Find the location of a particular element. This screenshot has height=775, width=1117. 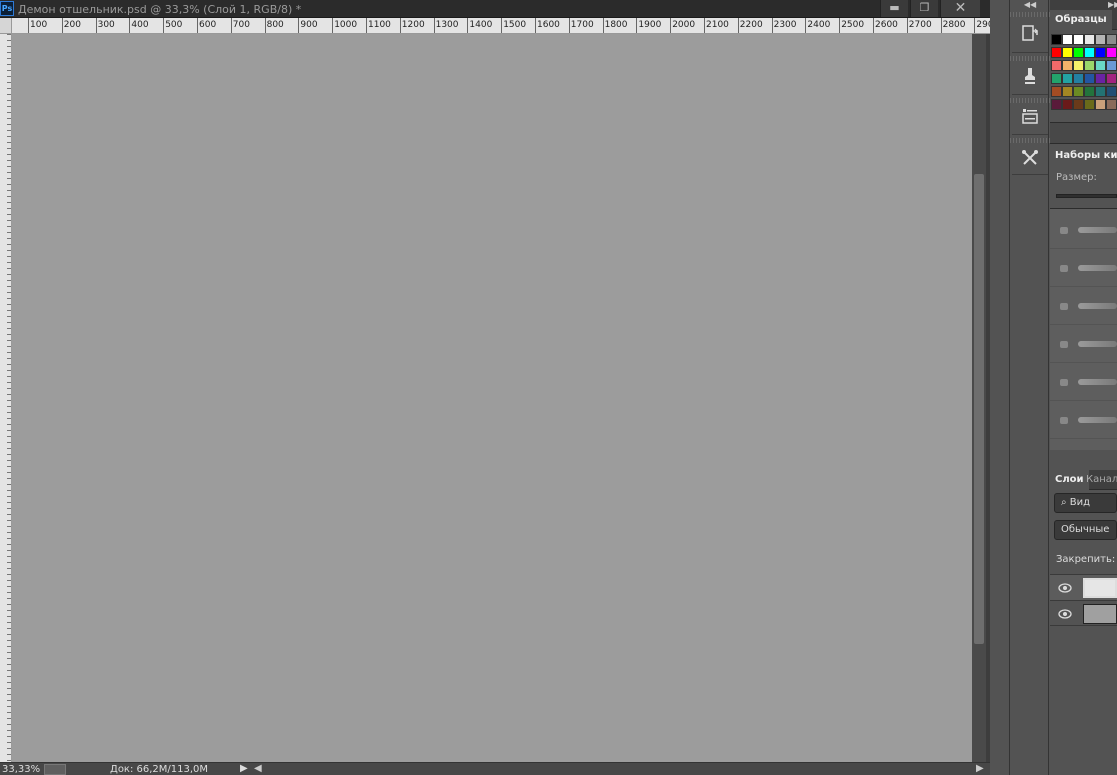

ruler-tick-label: 1900 is located at coordinates (650, 25).